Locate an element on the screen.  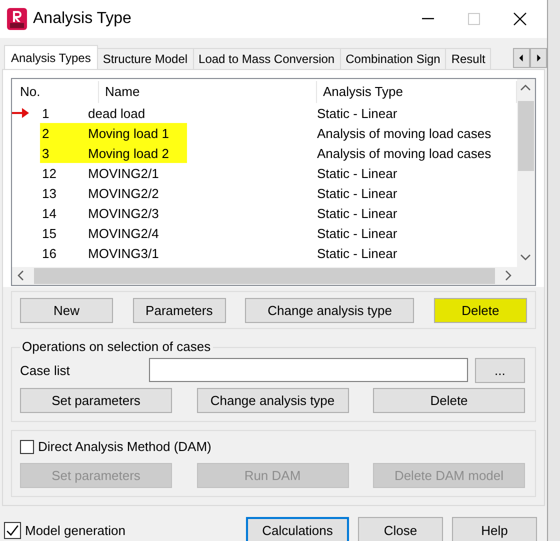
dialog-button: Close is located at coordinates (400, 528).